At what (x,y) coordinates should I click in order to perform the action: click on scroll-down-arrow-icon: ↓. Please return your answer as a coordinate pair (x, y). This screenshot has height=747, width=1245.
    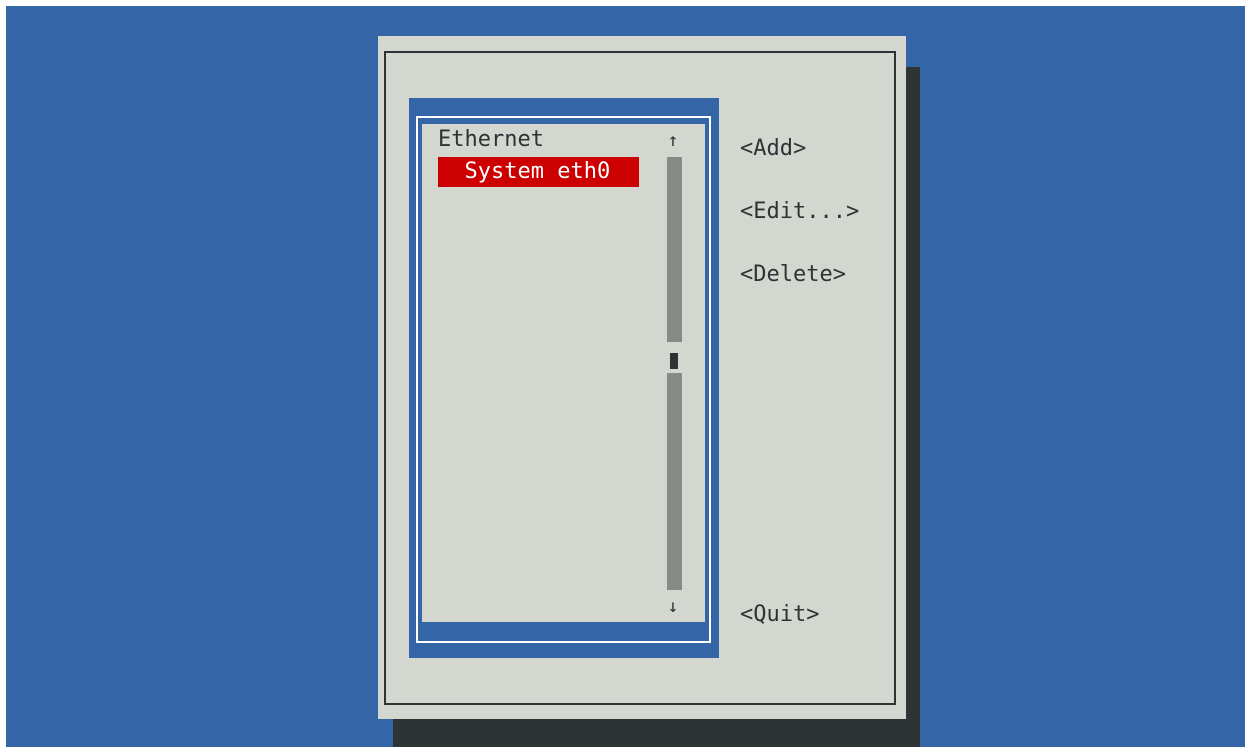
    Looking at the image, I should click on (673, 606).